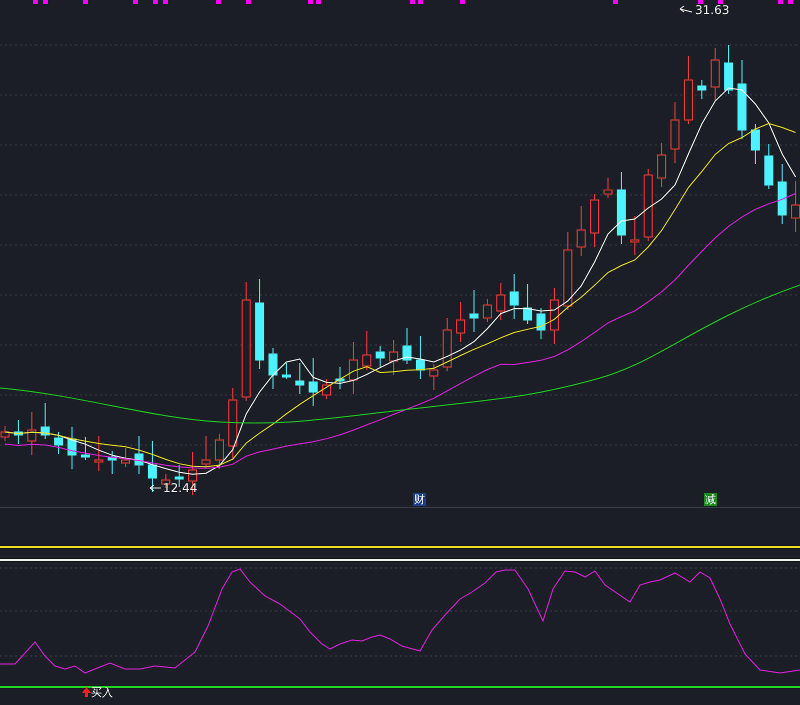 The image size is (800, 705). Describe the element at coordinates (419, 499) in the screenshot. I see `event-tag: 财` at that location.